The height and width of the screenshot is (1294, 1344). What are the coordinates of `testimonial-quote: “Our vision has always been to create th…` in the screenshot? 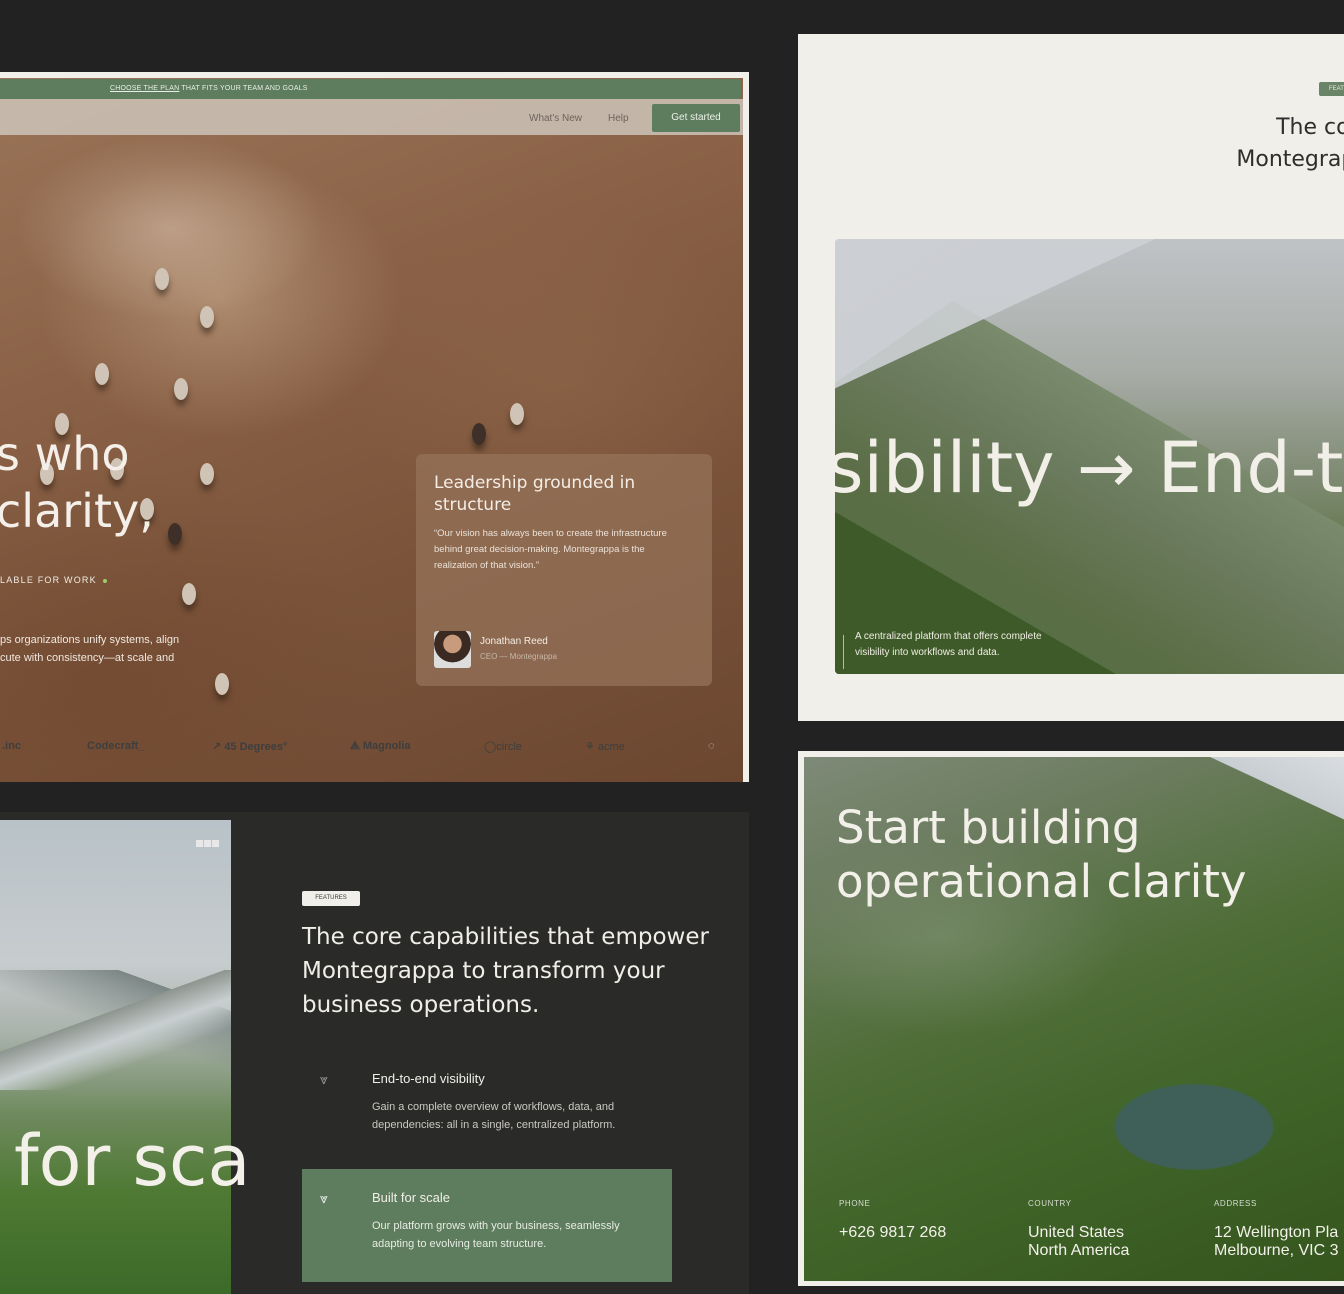 It's located at (550, 549).